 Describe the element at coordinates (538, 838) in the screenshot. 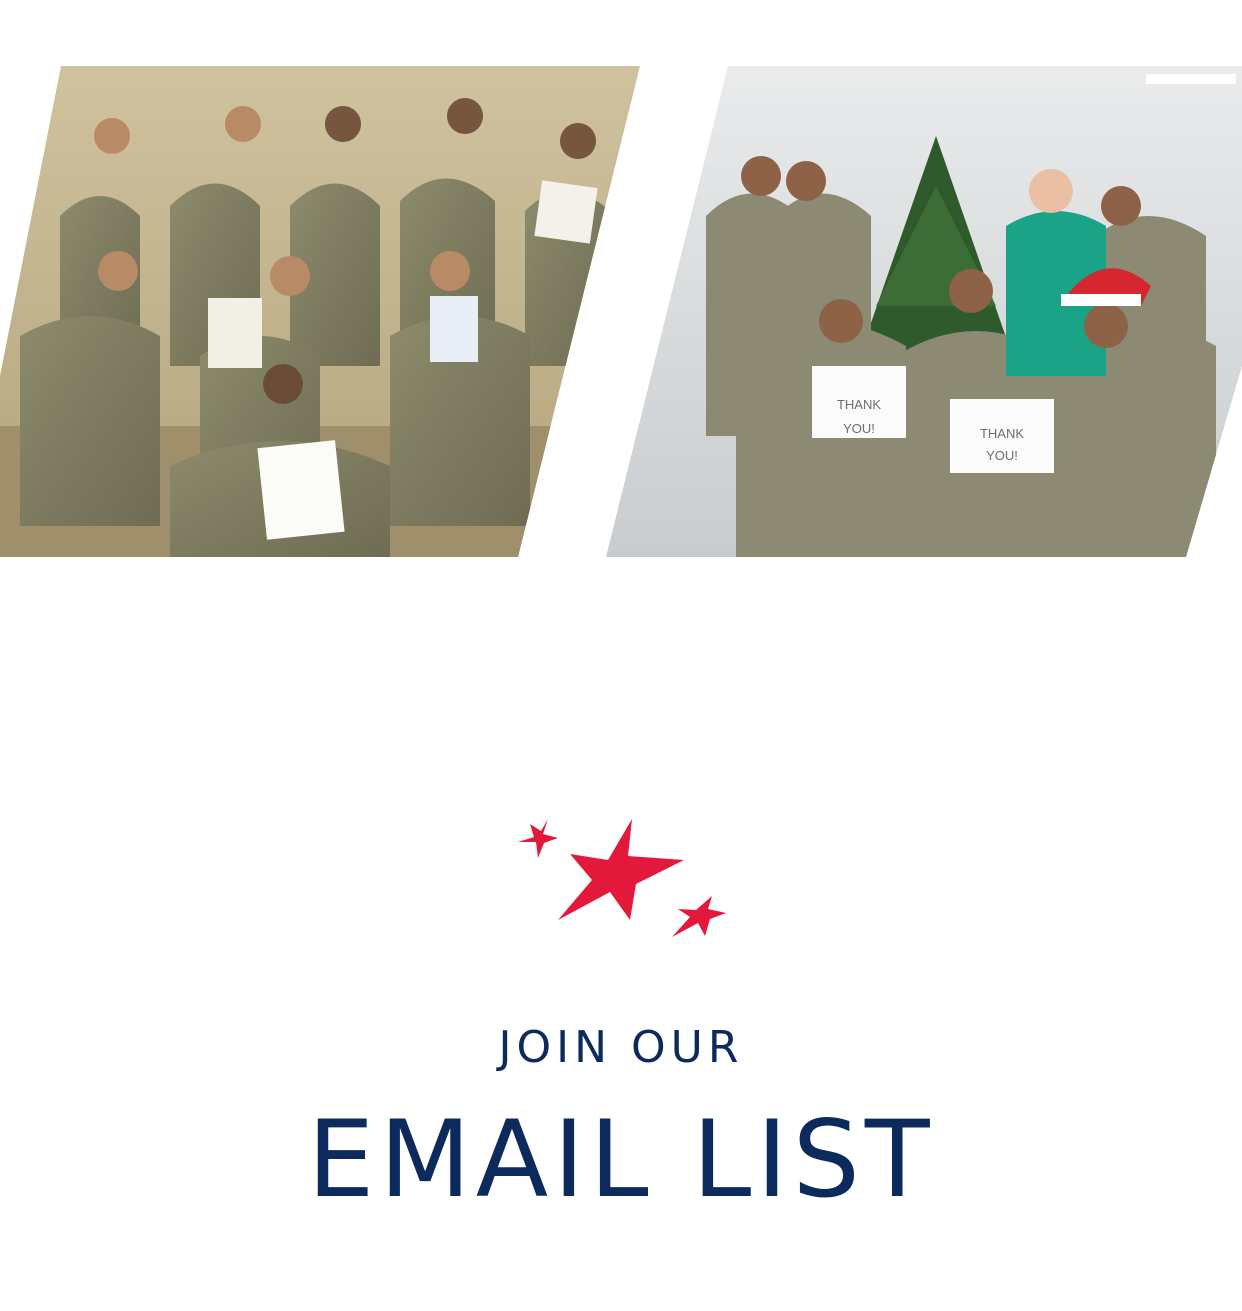

I see `small-star-icon` at that location.